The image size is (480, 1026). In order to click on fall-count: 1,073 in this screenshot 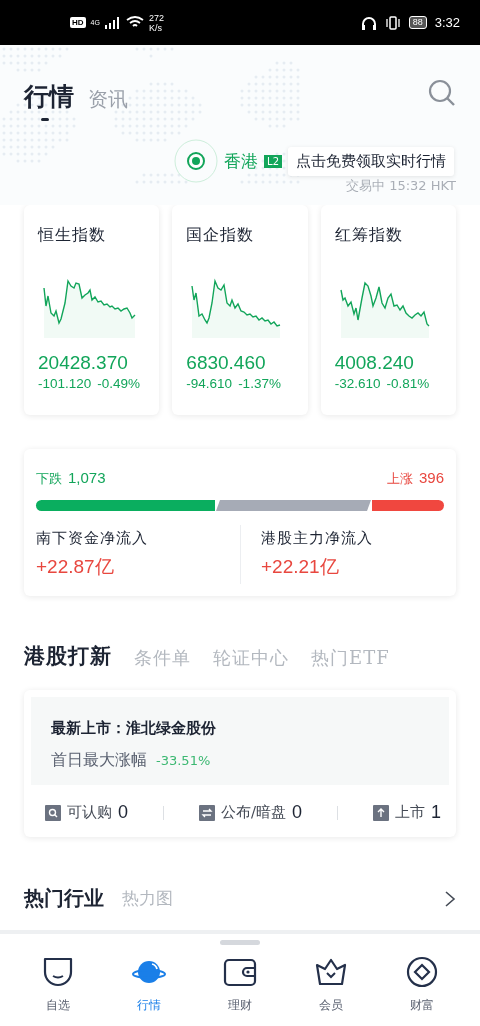, I will do `click(87, 477)`.